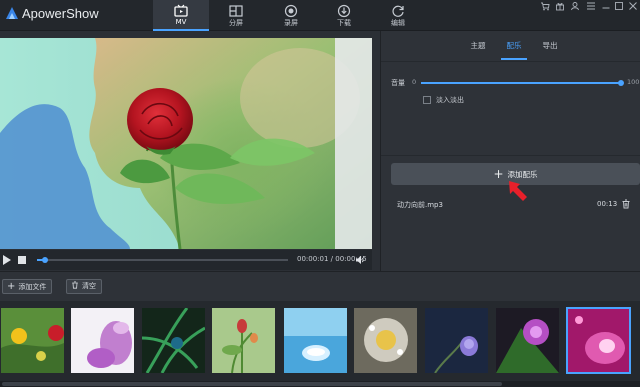 The height and width of the screenshot is (387, 640). What do you see at coordinates (89, 286) in the screenshot?
I see `clear-label: 清空` at bounding box center [89, 286].